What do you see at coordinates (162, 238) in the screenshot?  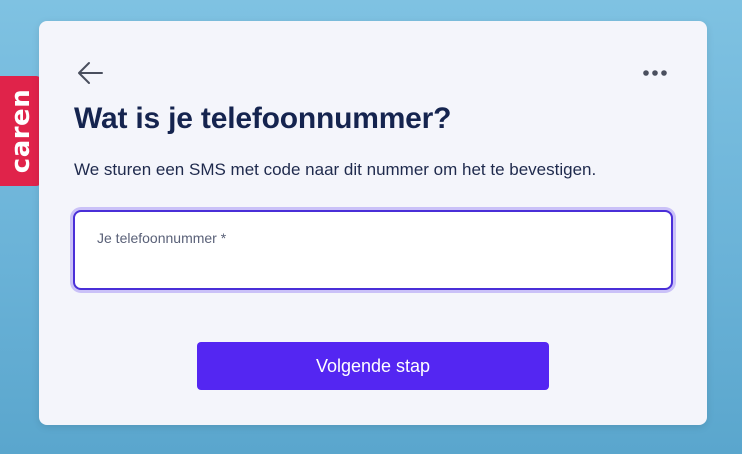 I see `phone-number-label: Je telefoonnummer *` at bounding box center [162, 238].